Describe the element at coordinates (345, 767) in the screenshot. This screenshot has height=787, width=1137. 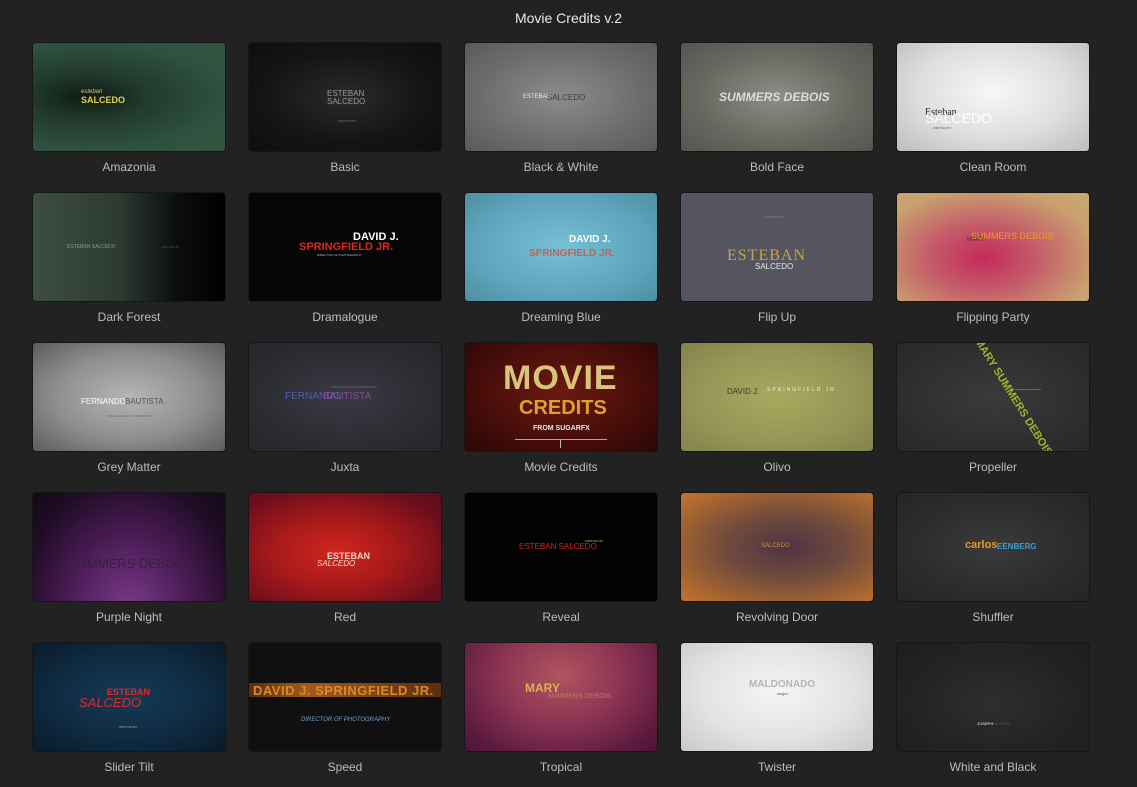
I see `template-label: Speed` at that location.